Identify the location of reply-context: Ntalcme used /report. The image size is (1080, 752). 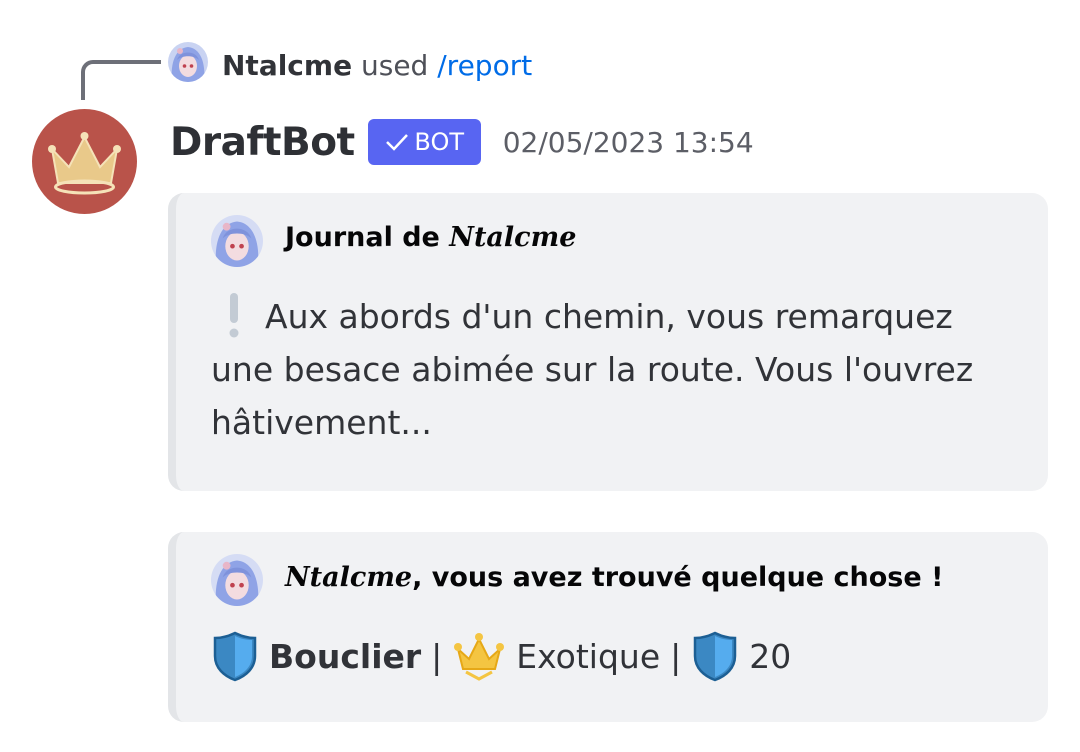
(377, 66).